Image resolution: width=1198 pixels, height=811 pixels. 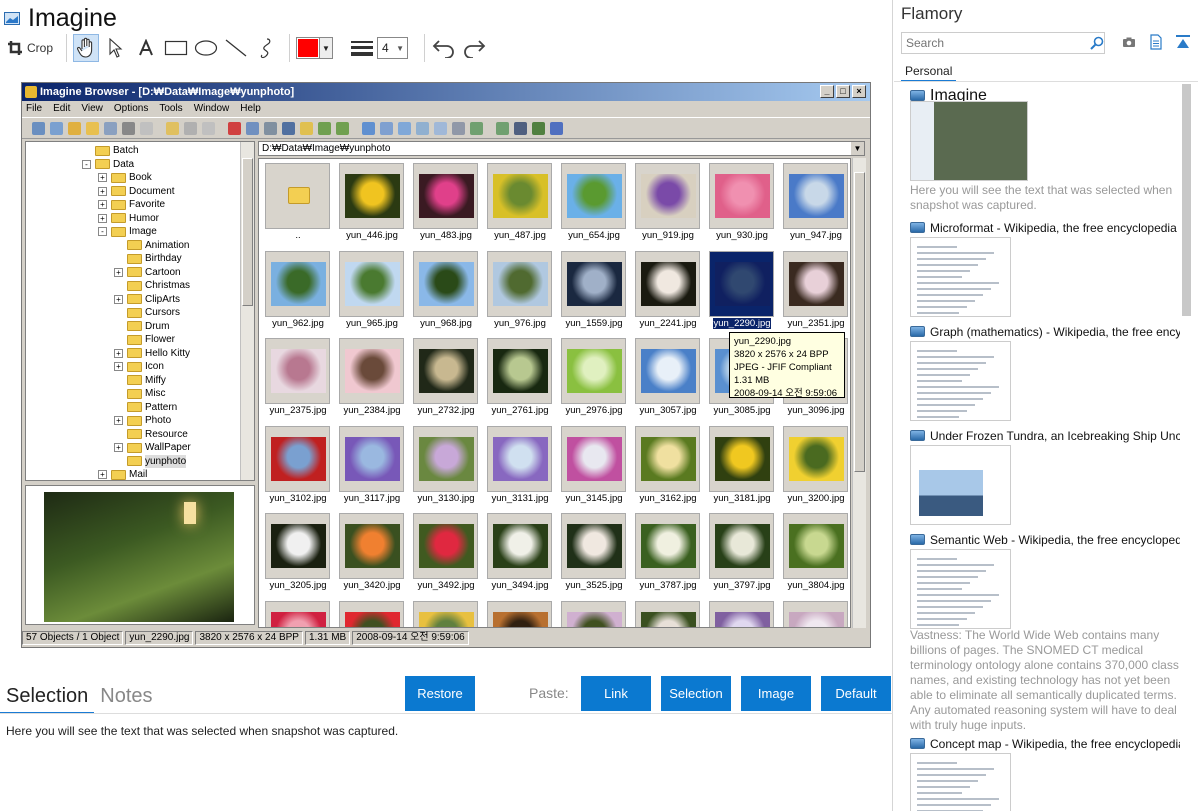 What do you see at coordinates (12, 18) in the screenshot?
I see `snapshot-app-icon` at bounding box center [12, 18].